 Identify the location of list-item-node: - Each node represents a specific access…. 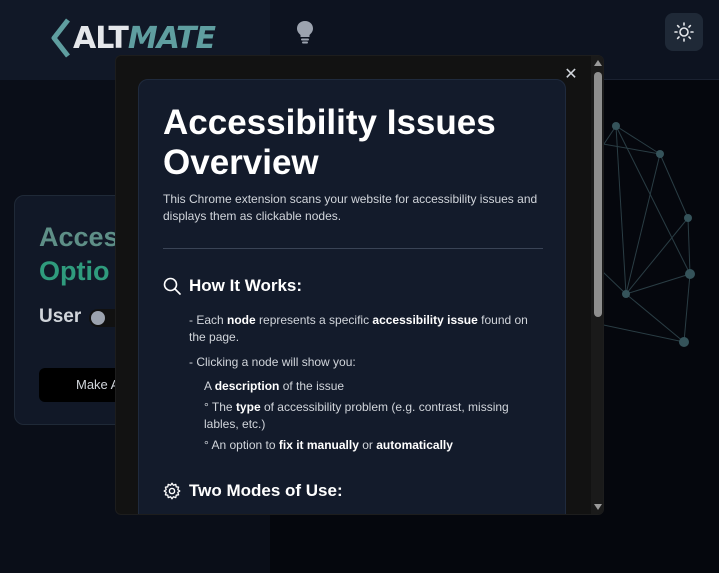
(359, 329).